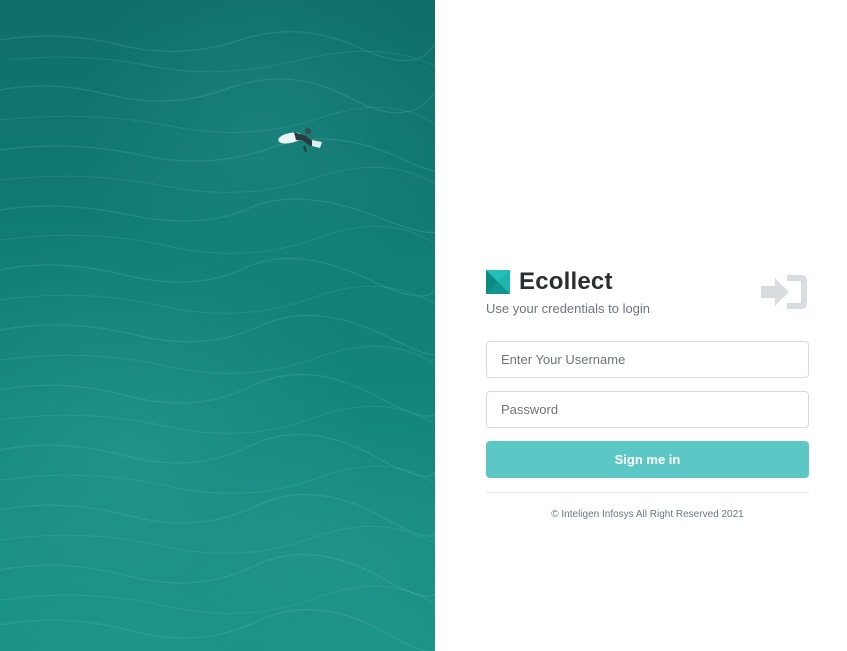  Describe the element at coordinates (498, 282) in the screenshot. I see `ecollect-logo-icon` at that location.